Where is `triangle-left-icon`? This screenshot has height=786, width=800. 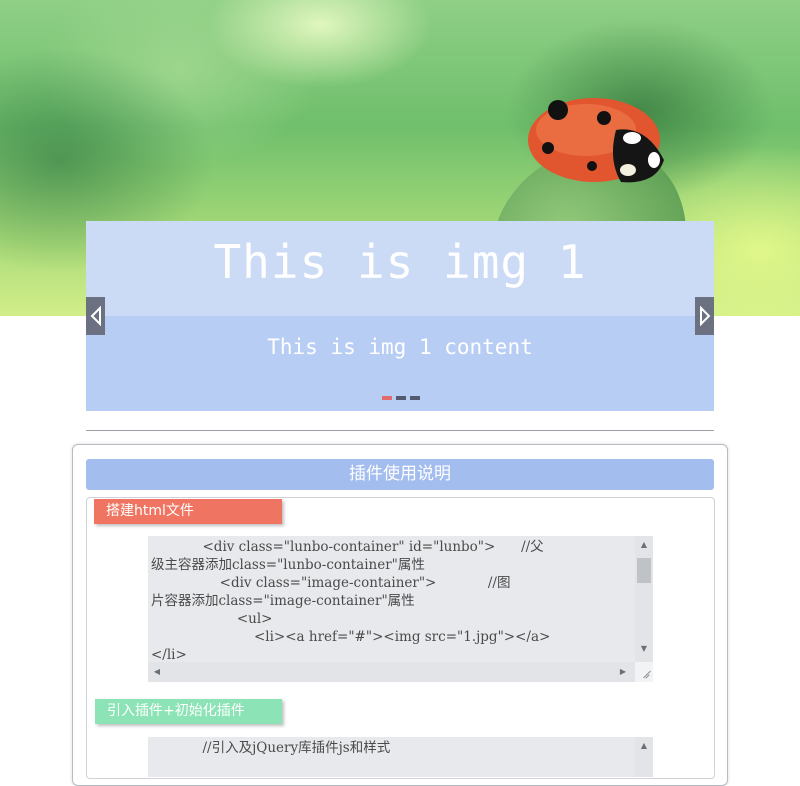 triangle-left-icon is located at coordinates (95, 316).